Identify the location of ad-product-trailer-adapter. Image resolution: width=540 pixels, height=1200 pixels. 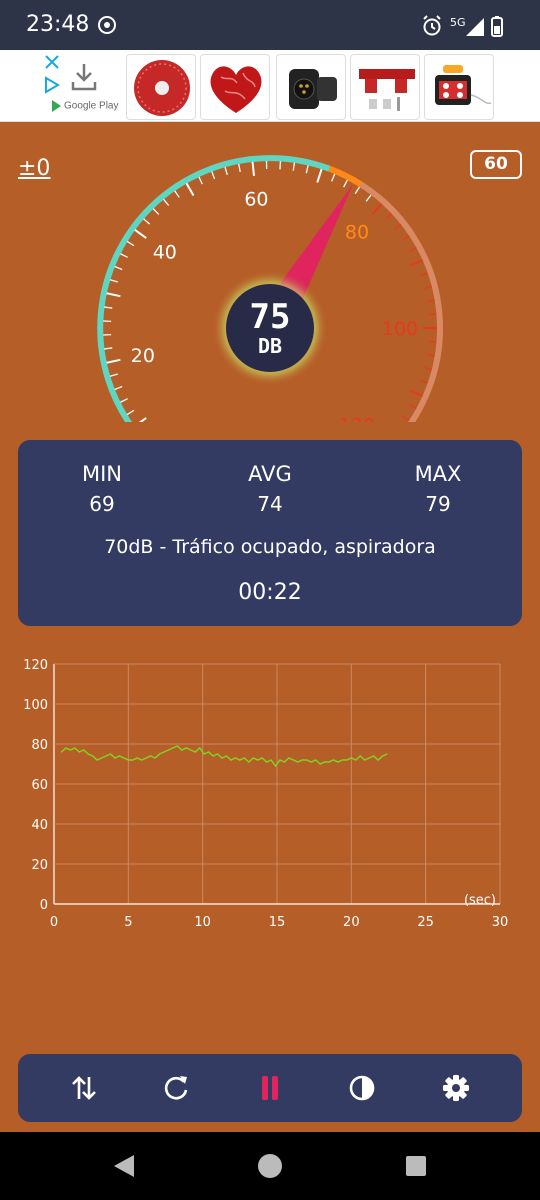
(311, 87).